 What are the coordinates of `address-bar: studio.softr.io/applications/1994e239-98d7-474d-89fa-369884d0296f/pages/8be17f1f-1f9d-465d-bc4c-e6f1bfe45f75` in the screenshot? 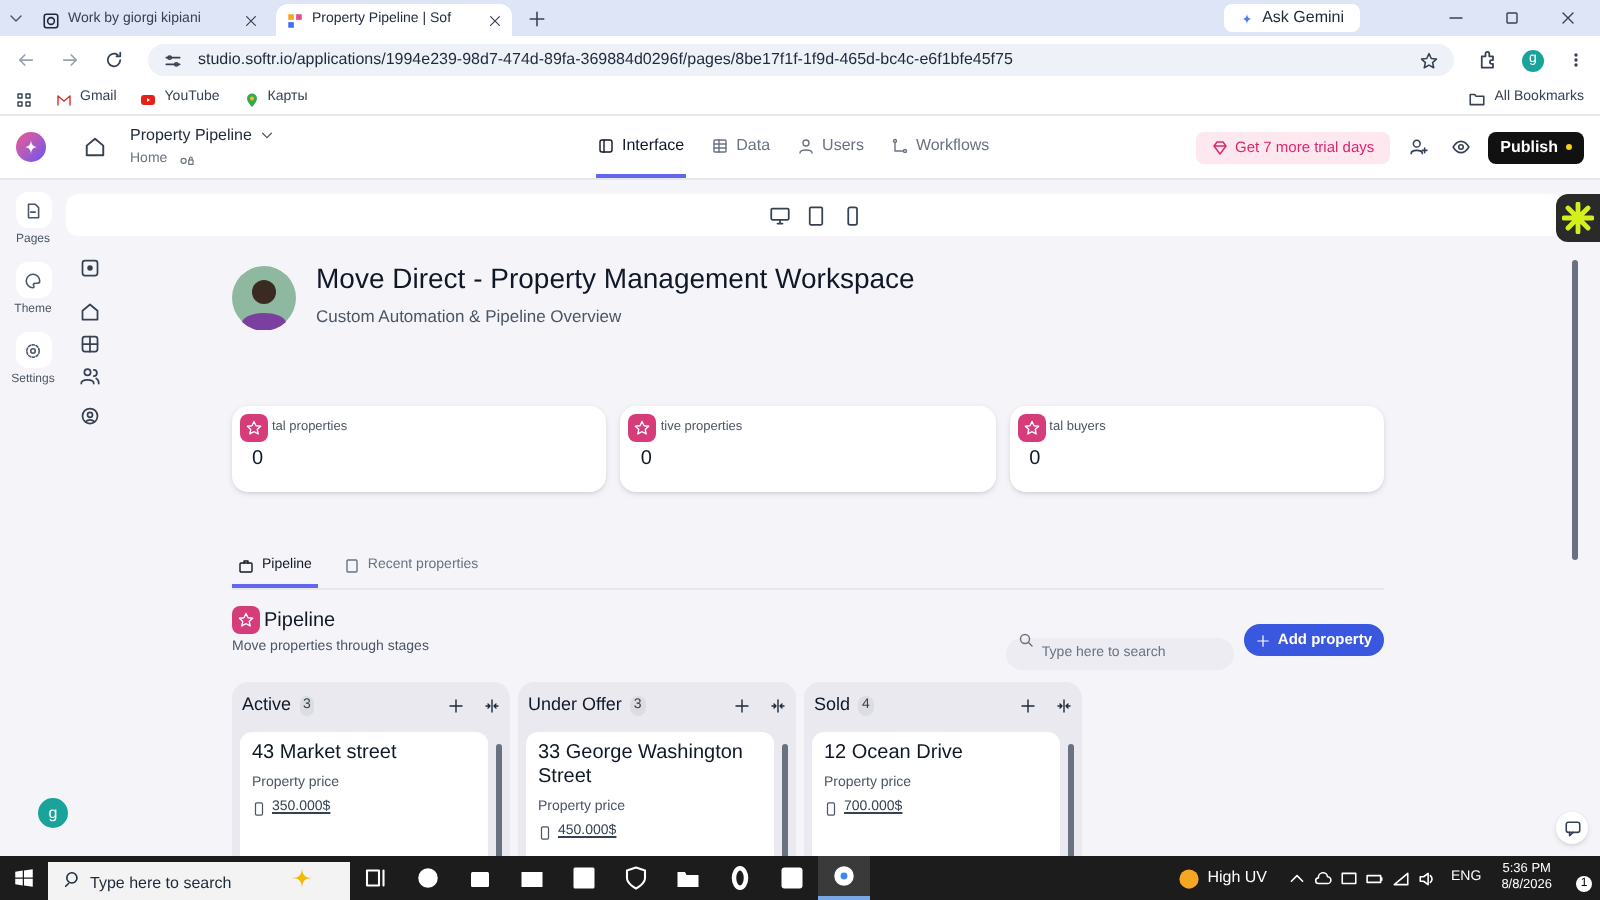 It's located at (801, 60).